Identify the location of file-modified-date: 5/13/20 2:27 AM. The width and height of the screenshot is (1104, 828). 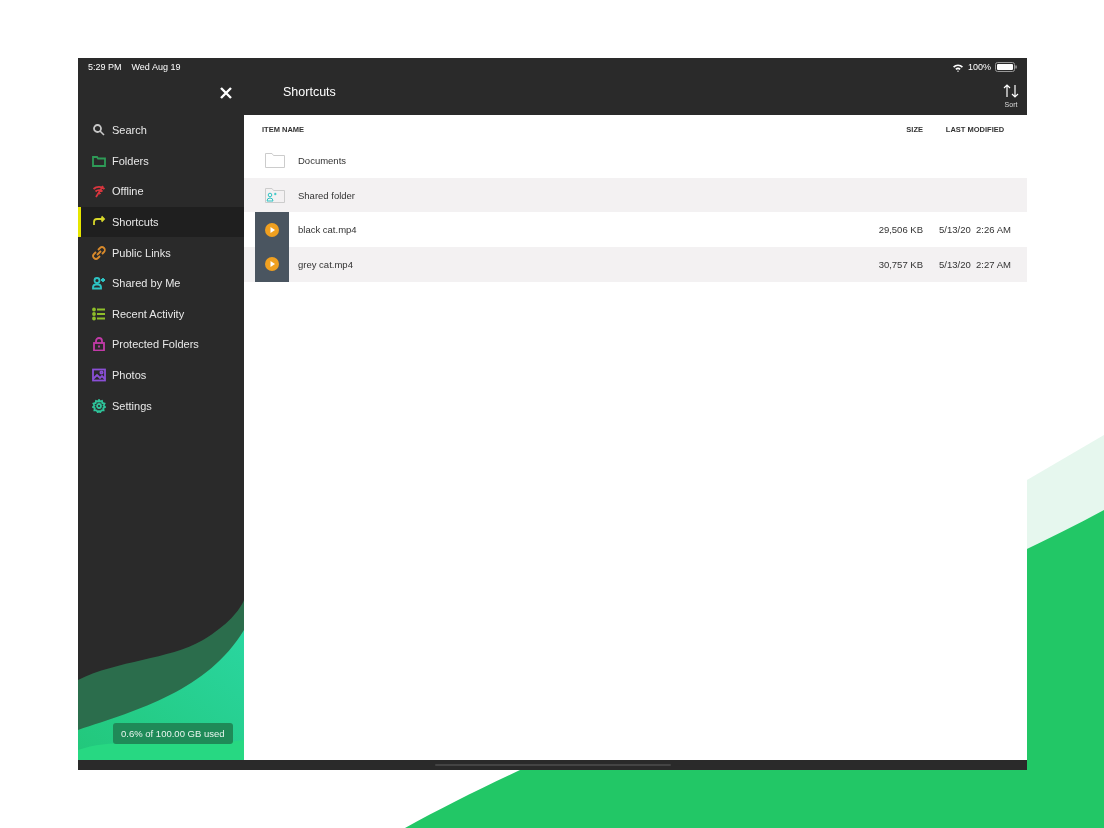
(975, 264).